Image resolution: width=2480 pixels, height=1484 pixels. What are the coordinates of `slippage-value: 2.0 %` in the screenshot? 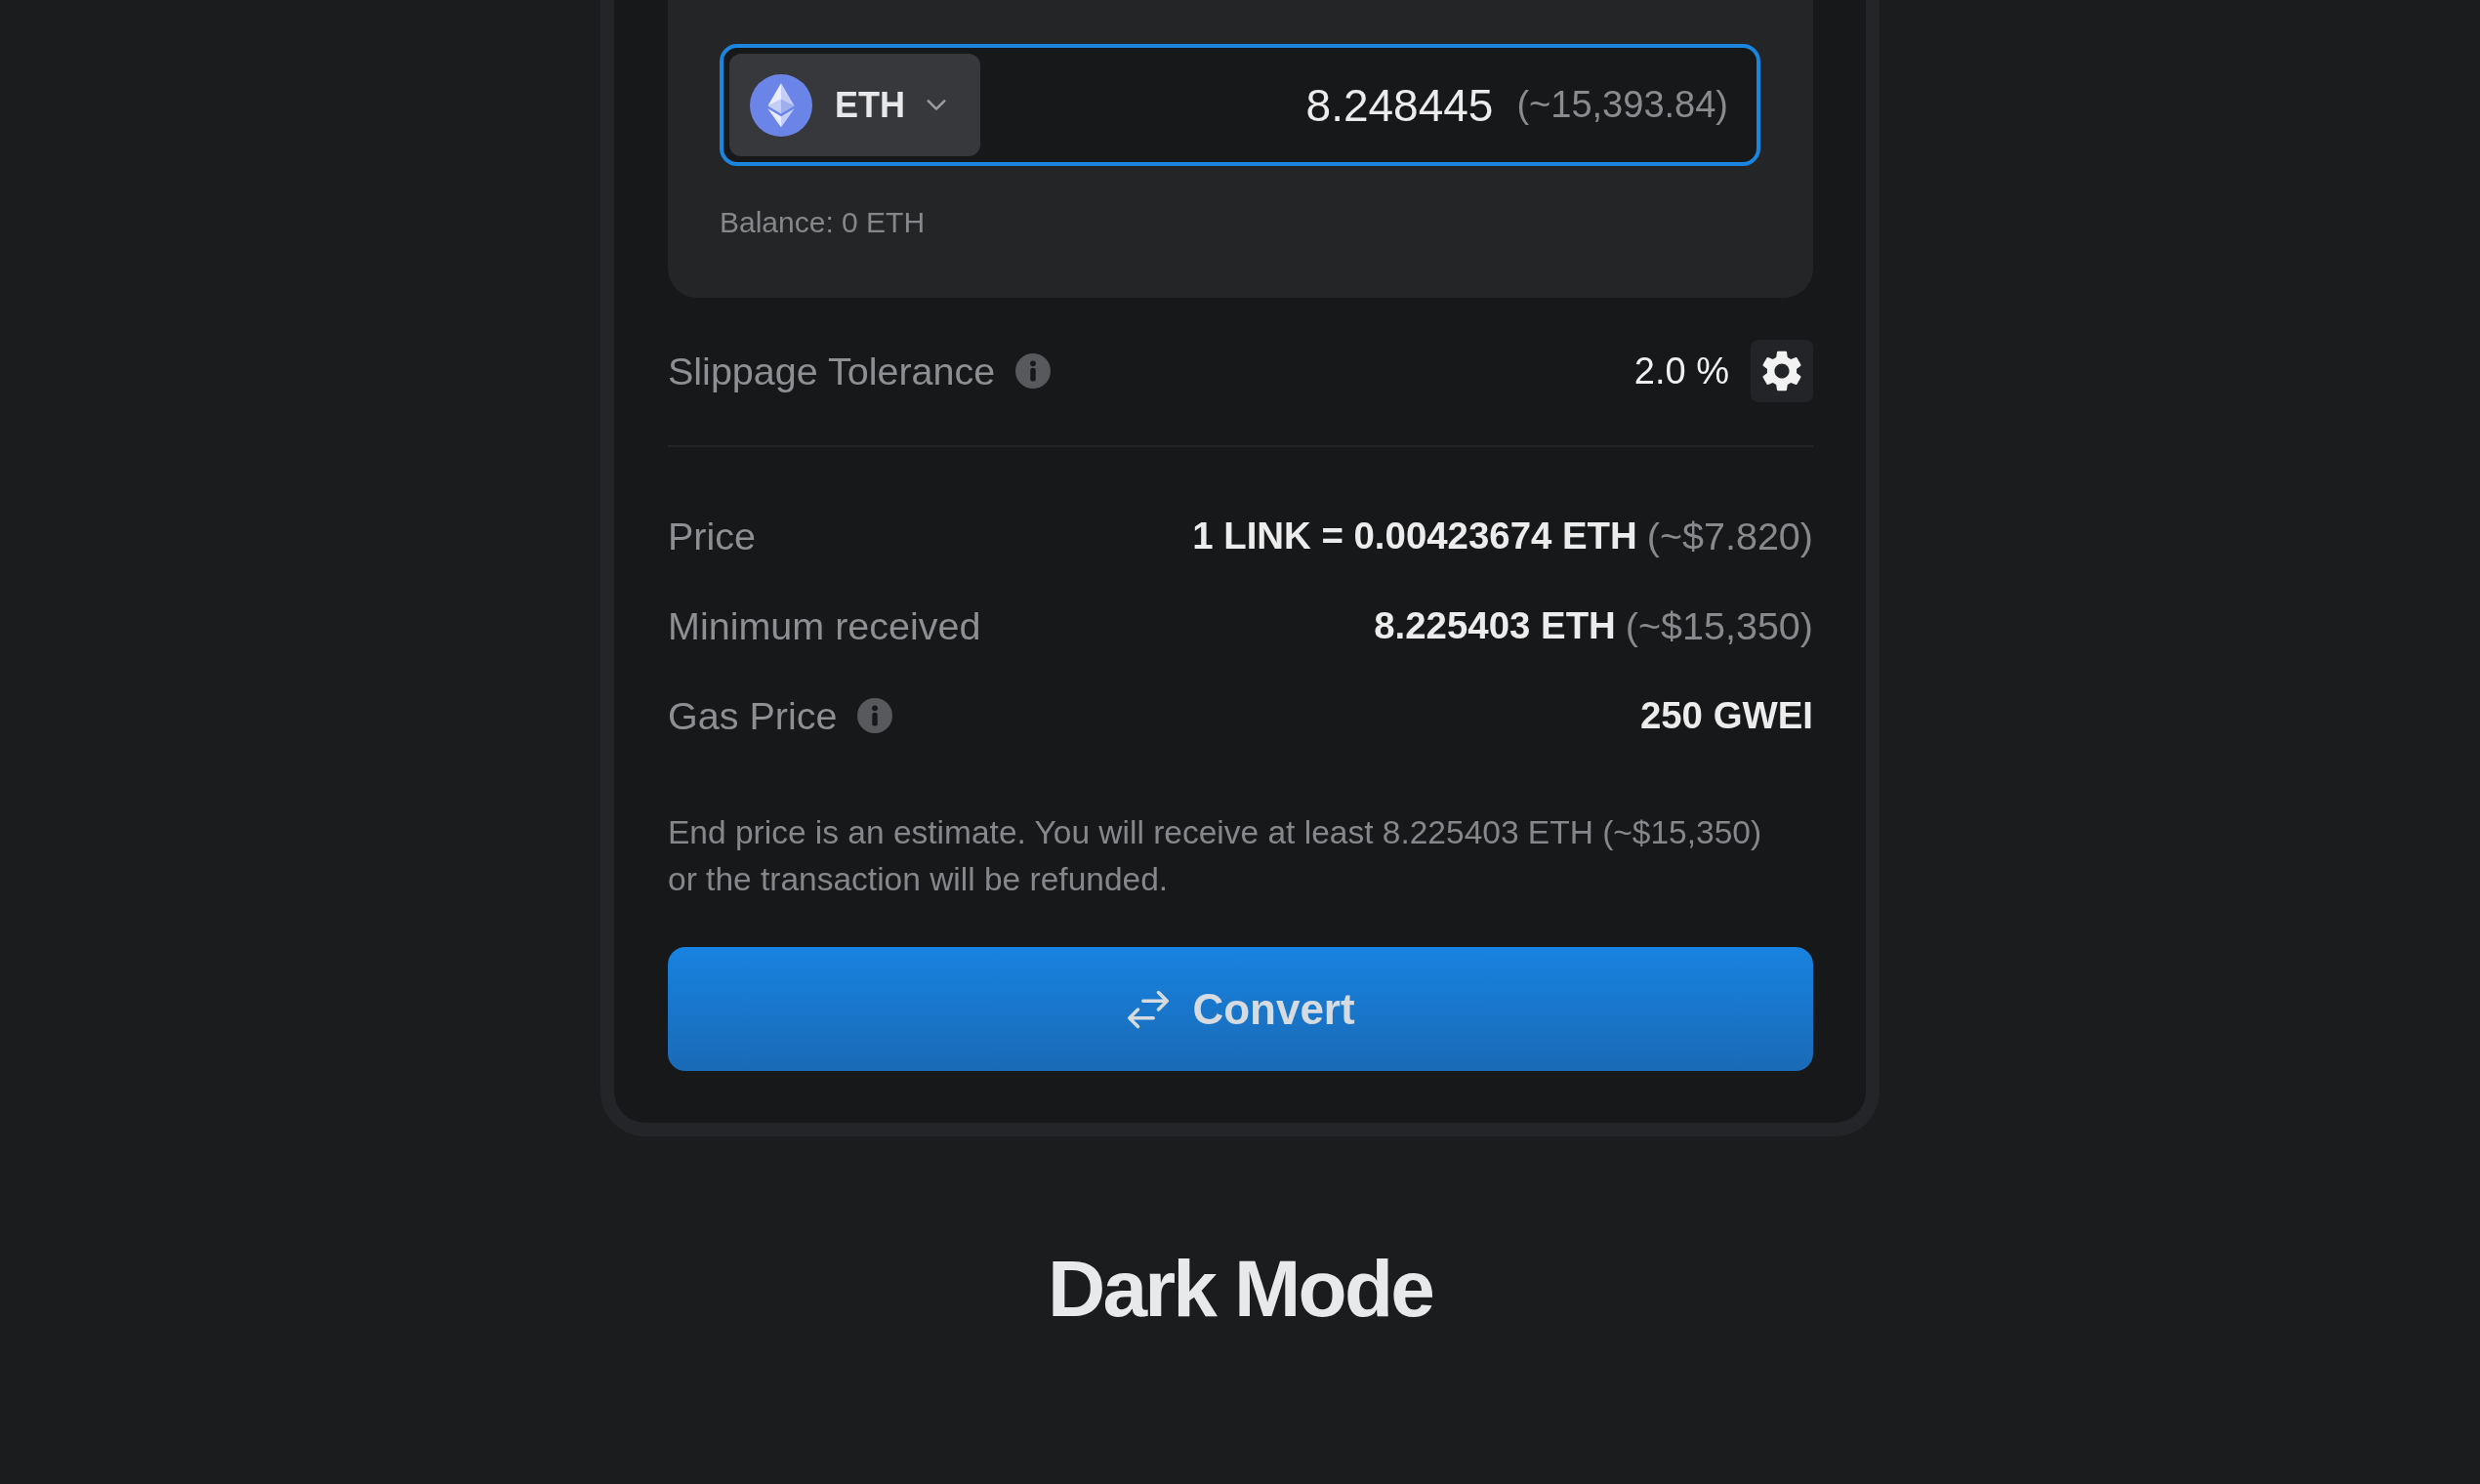 It's located at (1681, 371).